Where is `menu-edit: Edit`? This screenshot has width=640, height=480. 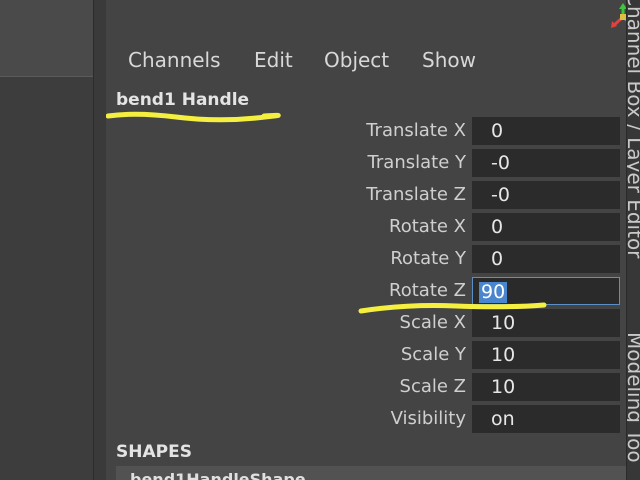 menu-edit: Edit is located at coordinates (273, 60).